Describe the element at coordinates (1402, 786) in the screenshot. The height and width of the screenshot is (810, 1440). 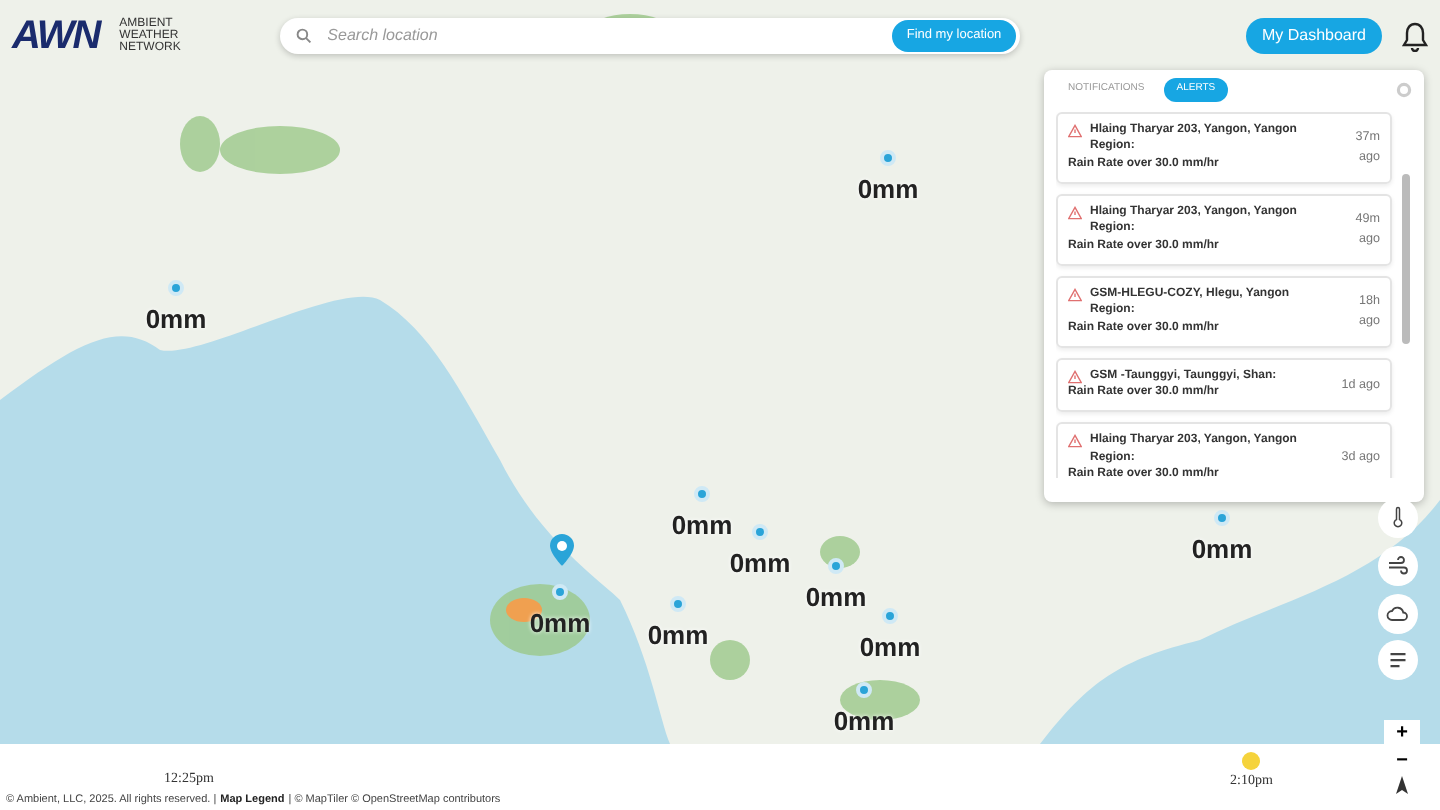
I see `compass-icon` at that location.